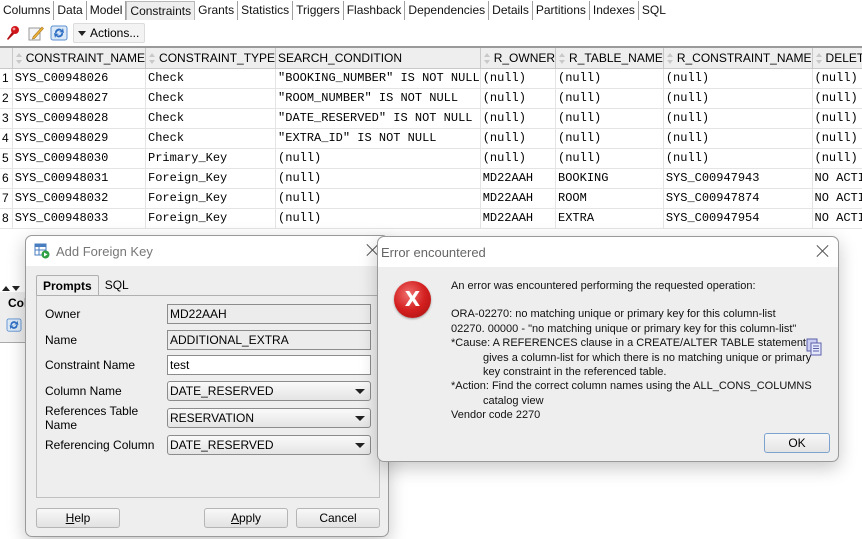 This screenshot has height=539, width=862. Describe the element at coordinates (378, 58) in the screenshot. I see `column-header: SEARCH_CONDITION` at that location.